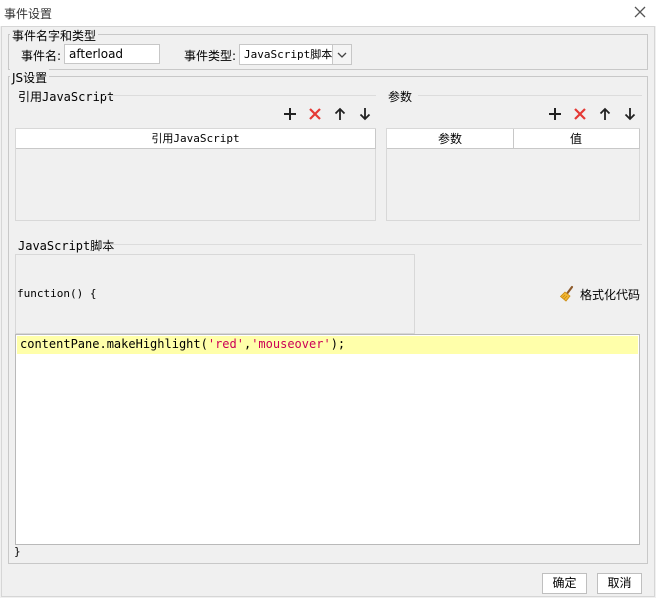 The width and height of the screenshot is (656, 598). What do you see at coordinates (288, 54) in the screenshot?
I see `event-type-value: JavaScript脚本` at bounding box center [288, 54].